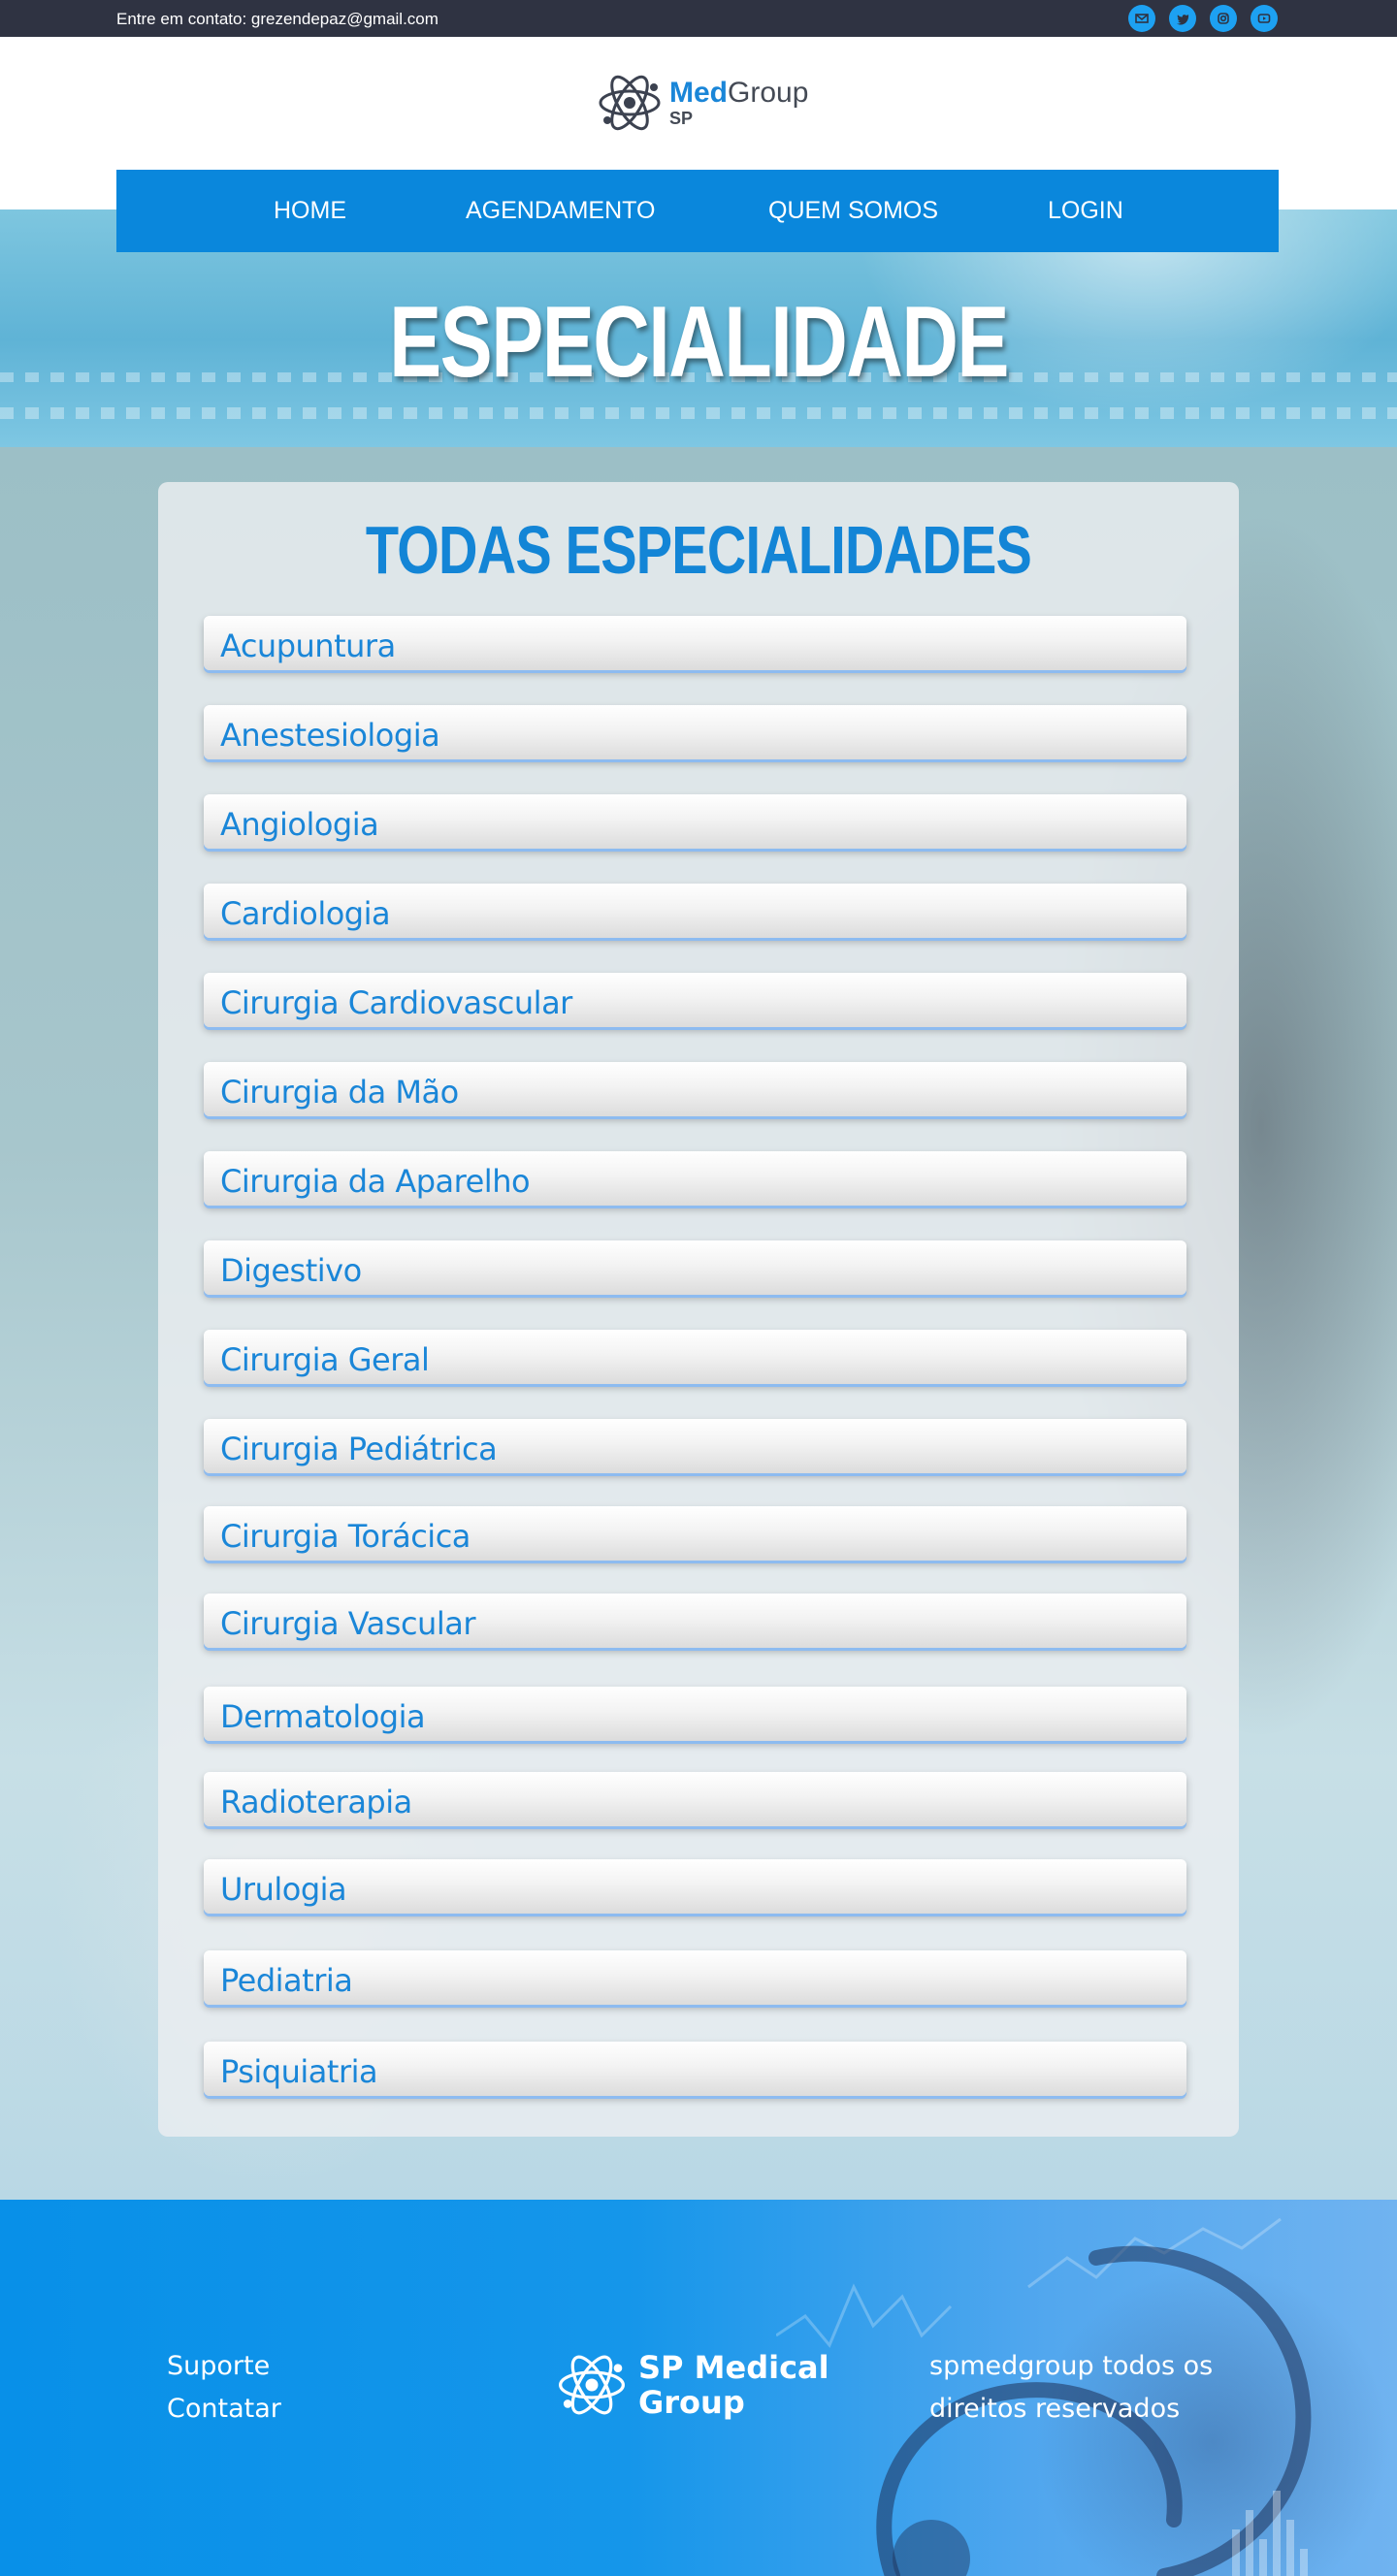 Image resolution: width=1397 pixels, height=2576 pixels. I want to click on logo-sp: SP, so click(681, 118).